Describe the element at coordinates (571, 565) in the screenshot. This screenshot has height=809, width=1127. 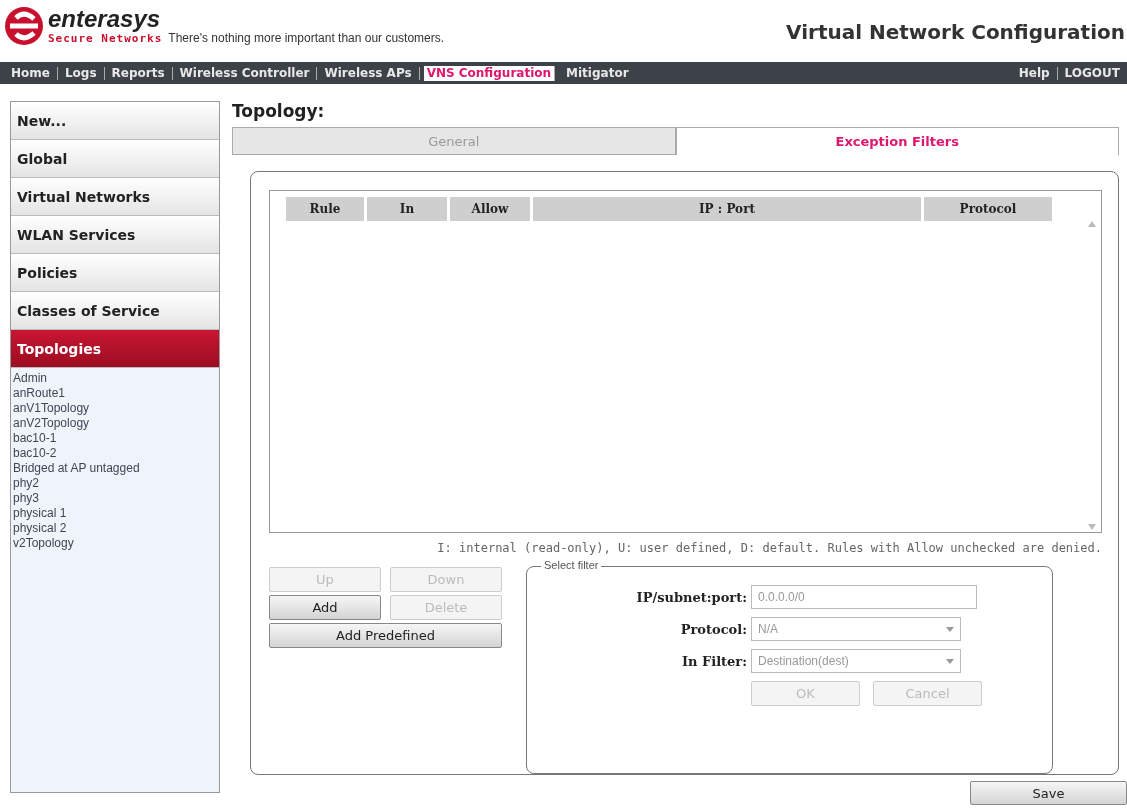
I see `group-title: Select filter` at that location.